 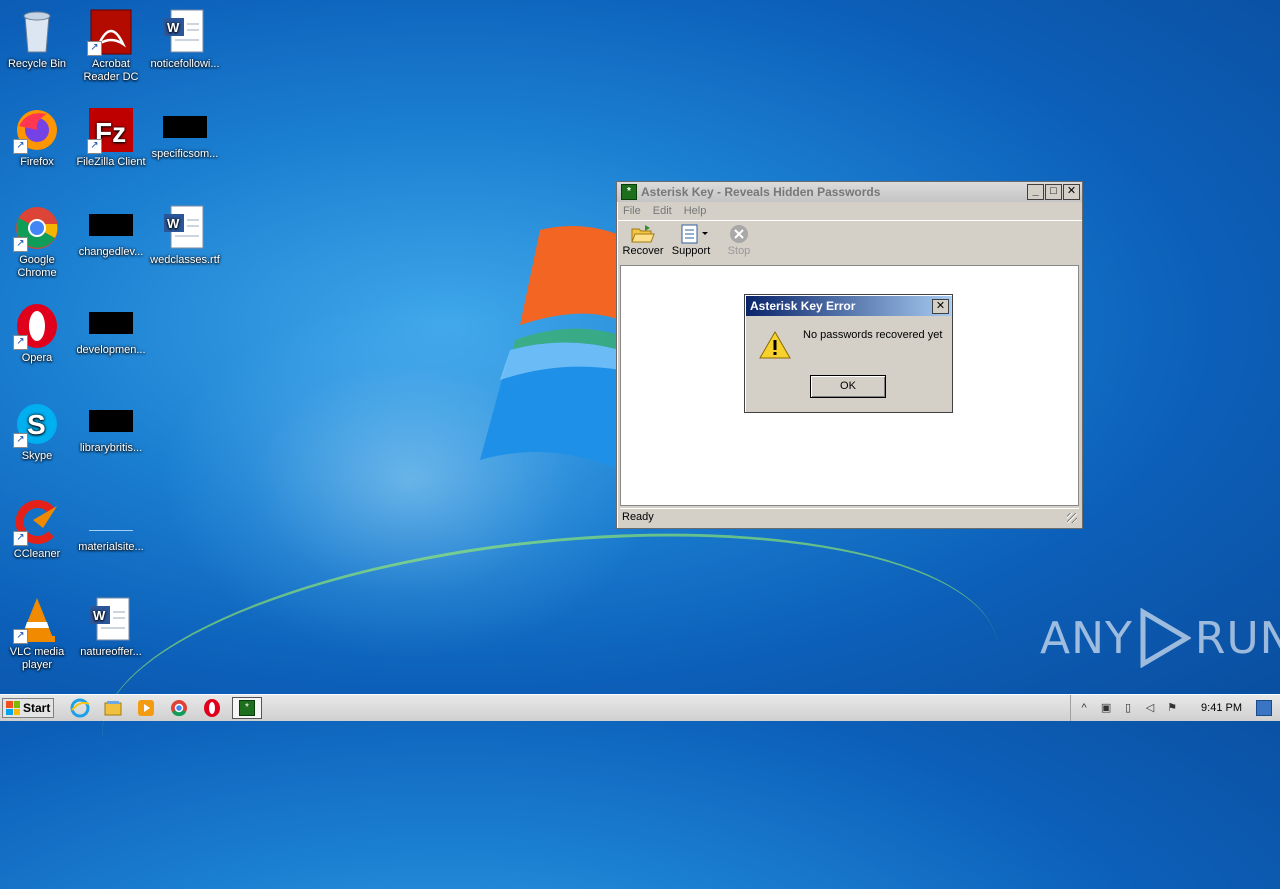 I want to click on desktop-icon-vlc: ↗ VLC media player, so click(x=37, y=632).